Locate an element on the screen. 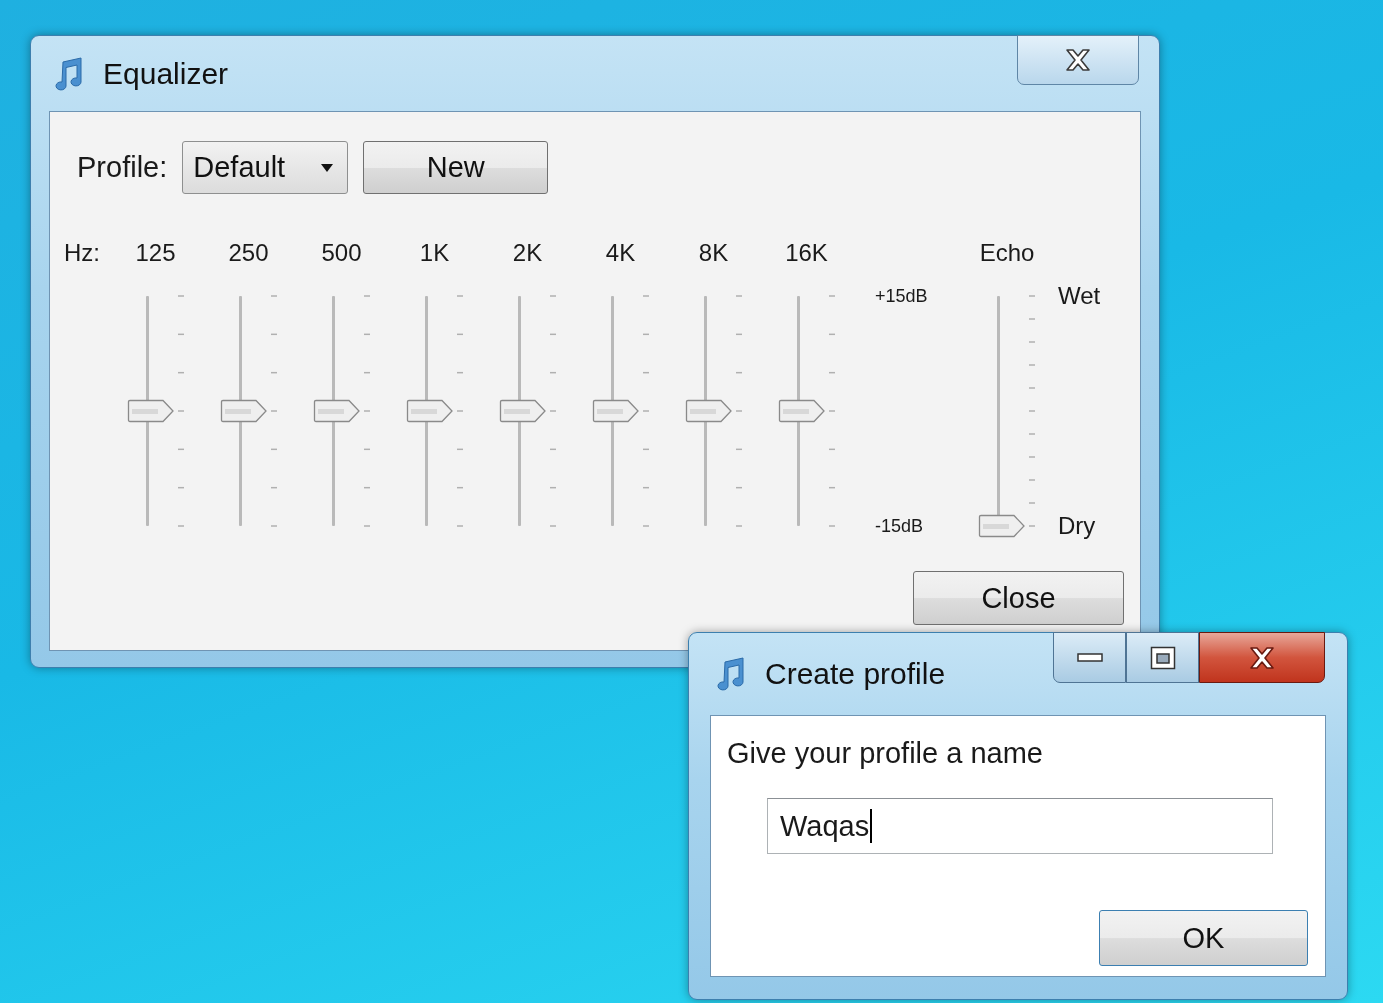 Image resolution: width=1383 pixels, height=1003 pixels. hz-label: Hz: is located at coordinates (82, 253).